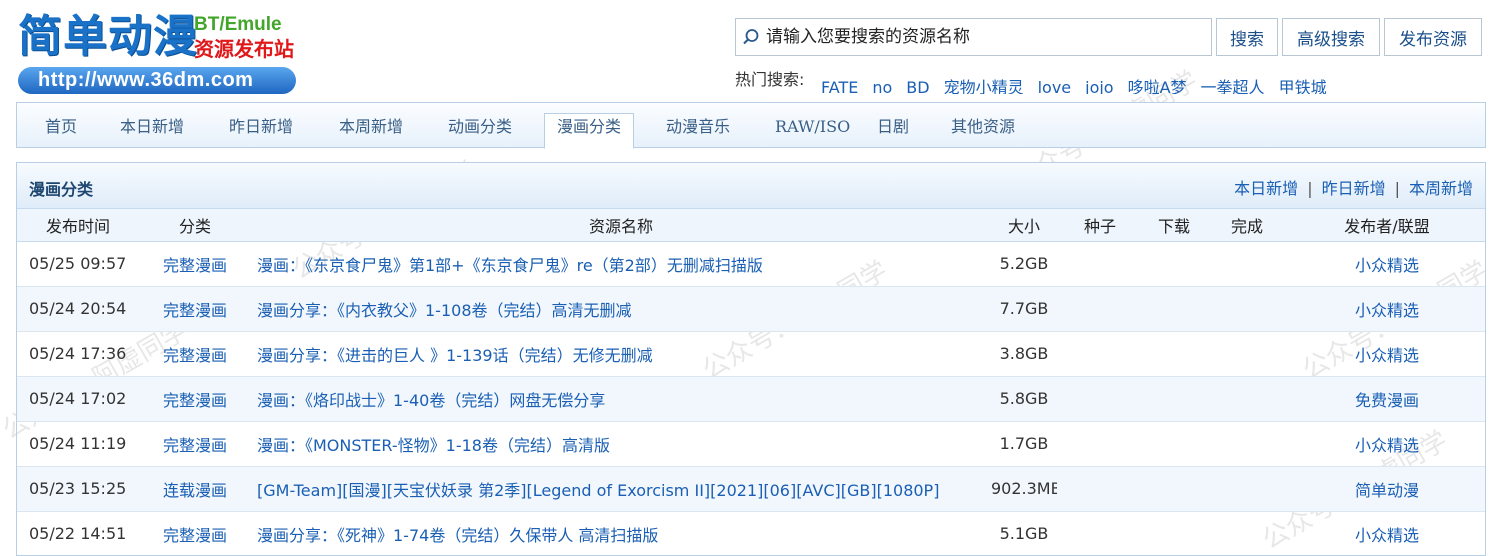 The height and width of the screenshot is (556, 1509). I want to click on nav-tab-6: 动漫音乐, so click(698, 131).